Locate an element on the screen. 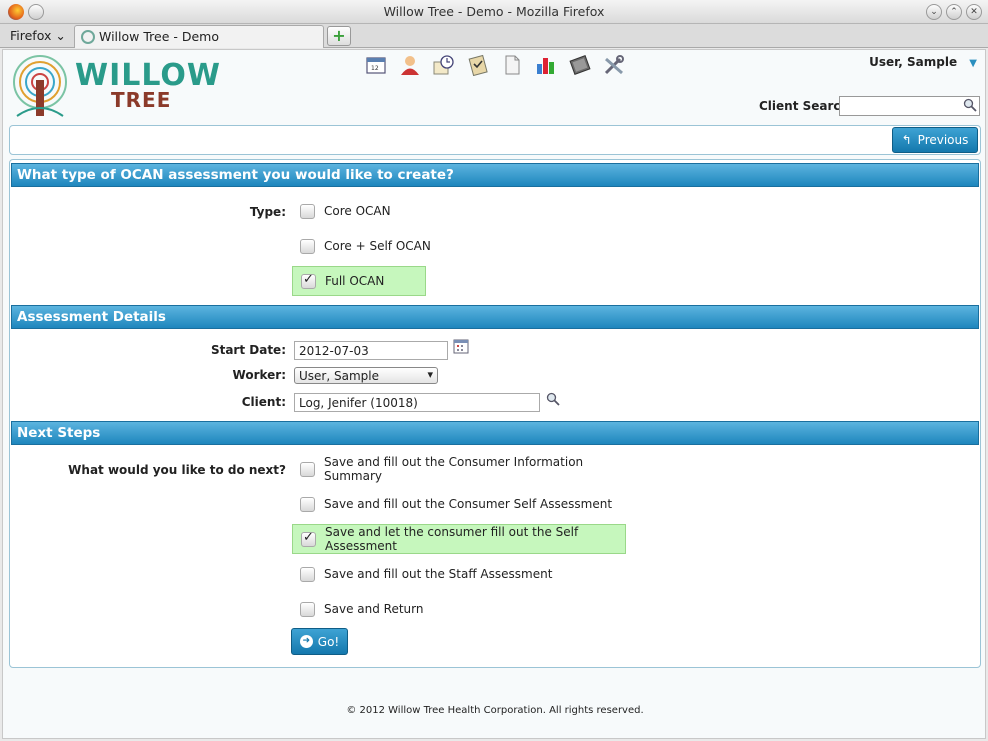 The image size is (988, 741). willow-tree-favicon-icon is located at coordinates (88, 37).